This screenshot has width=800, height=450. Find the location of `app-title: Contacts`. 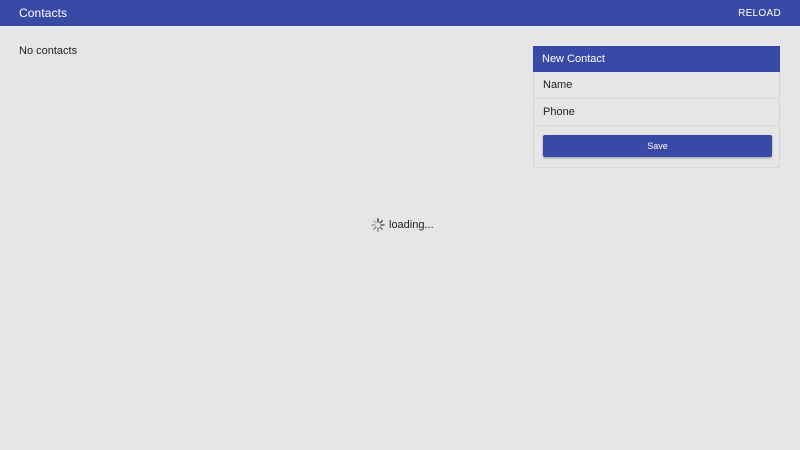

app-title: Contacts is located at coordinates (43, 13).